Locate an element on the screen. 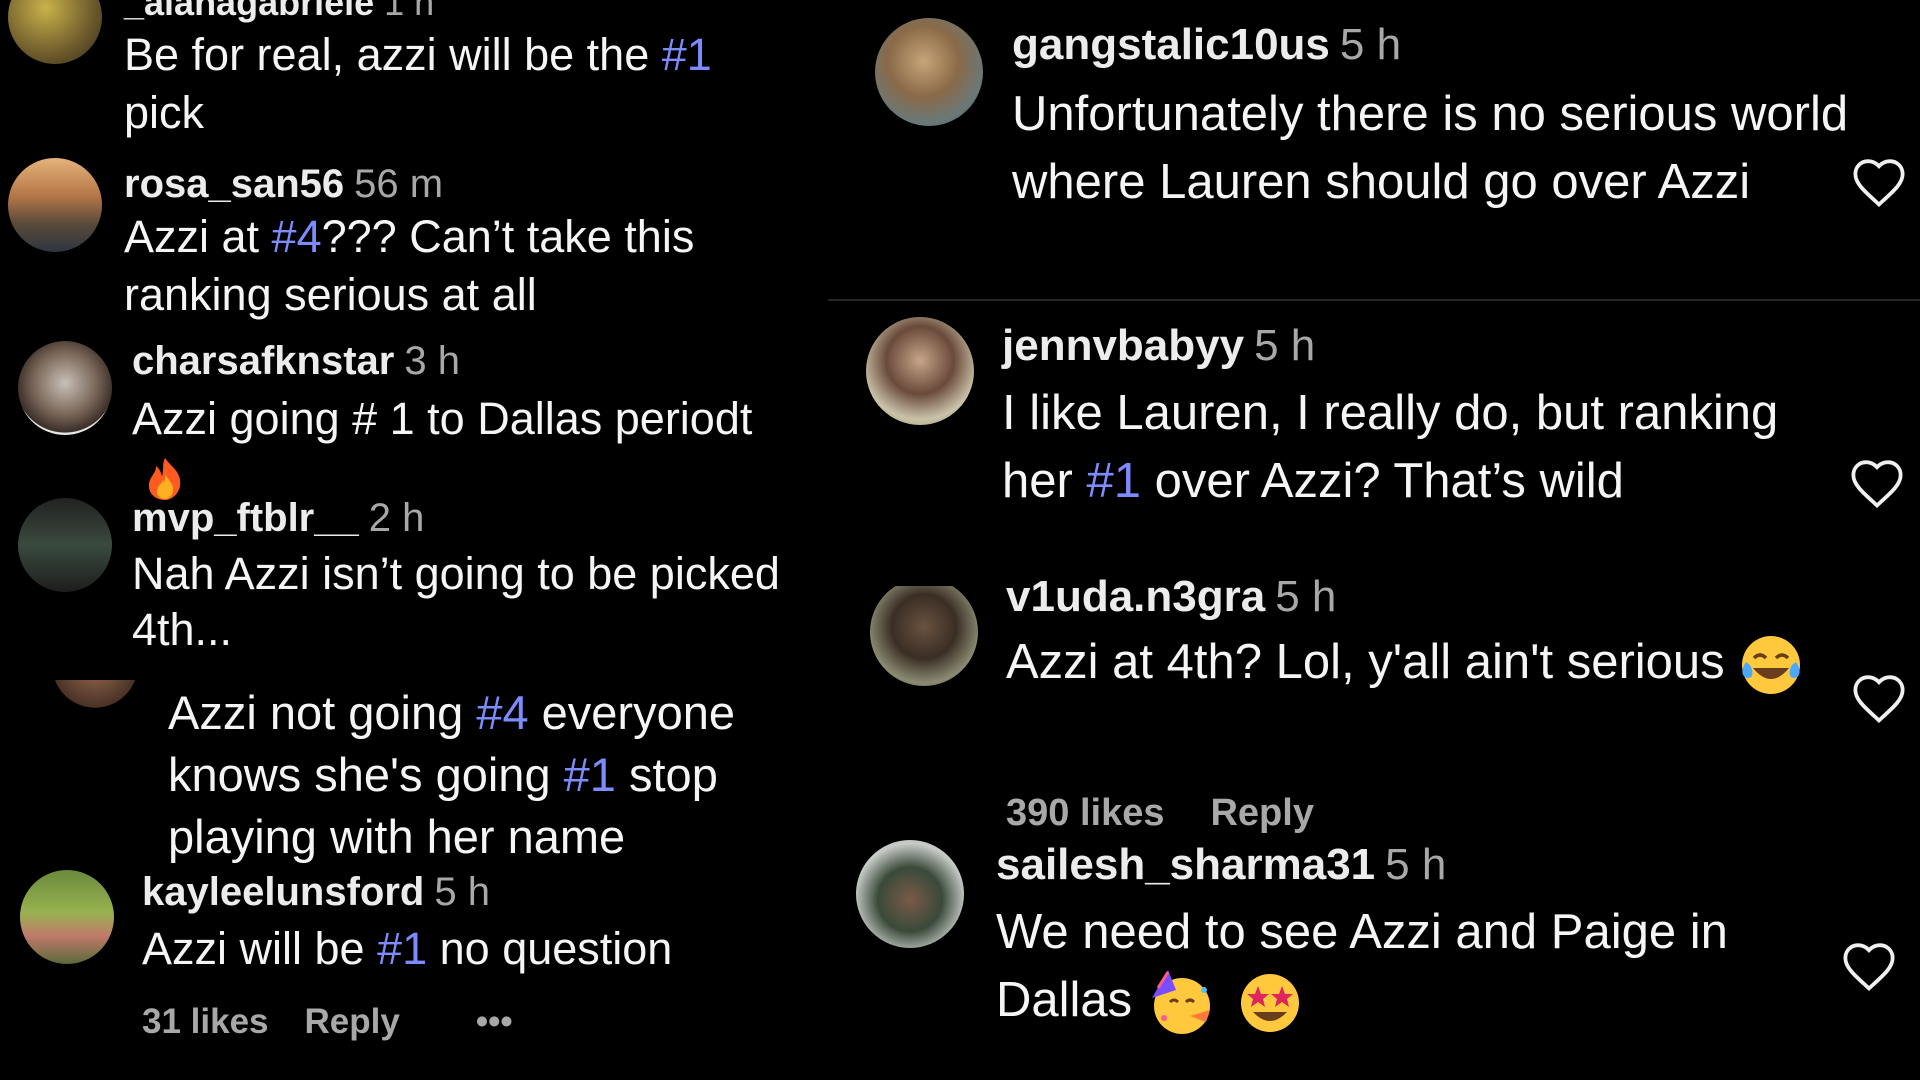  username: kayleelunsford 5 h is located at coordinates (316, 892).